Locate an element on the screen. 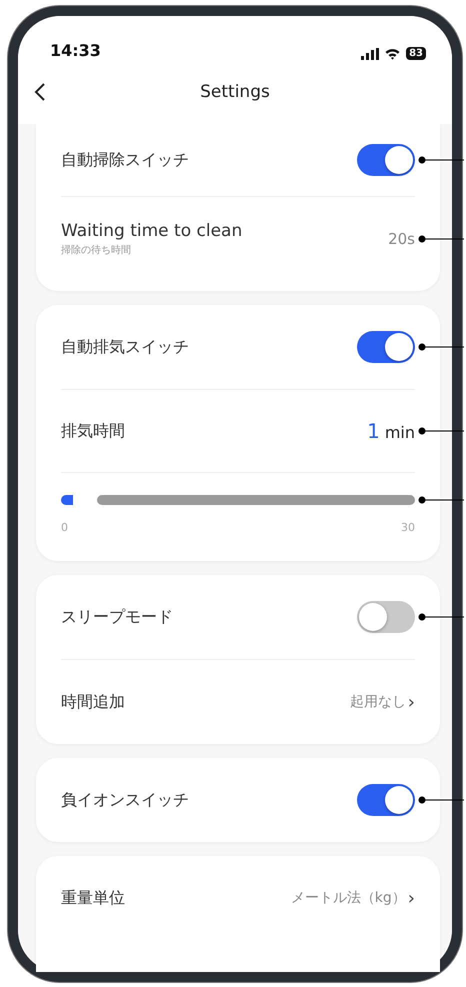 This screenshot has width=466, height=987. slider-track is located at coordinates (238, 500).